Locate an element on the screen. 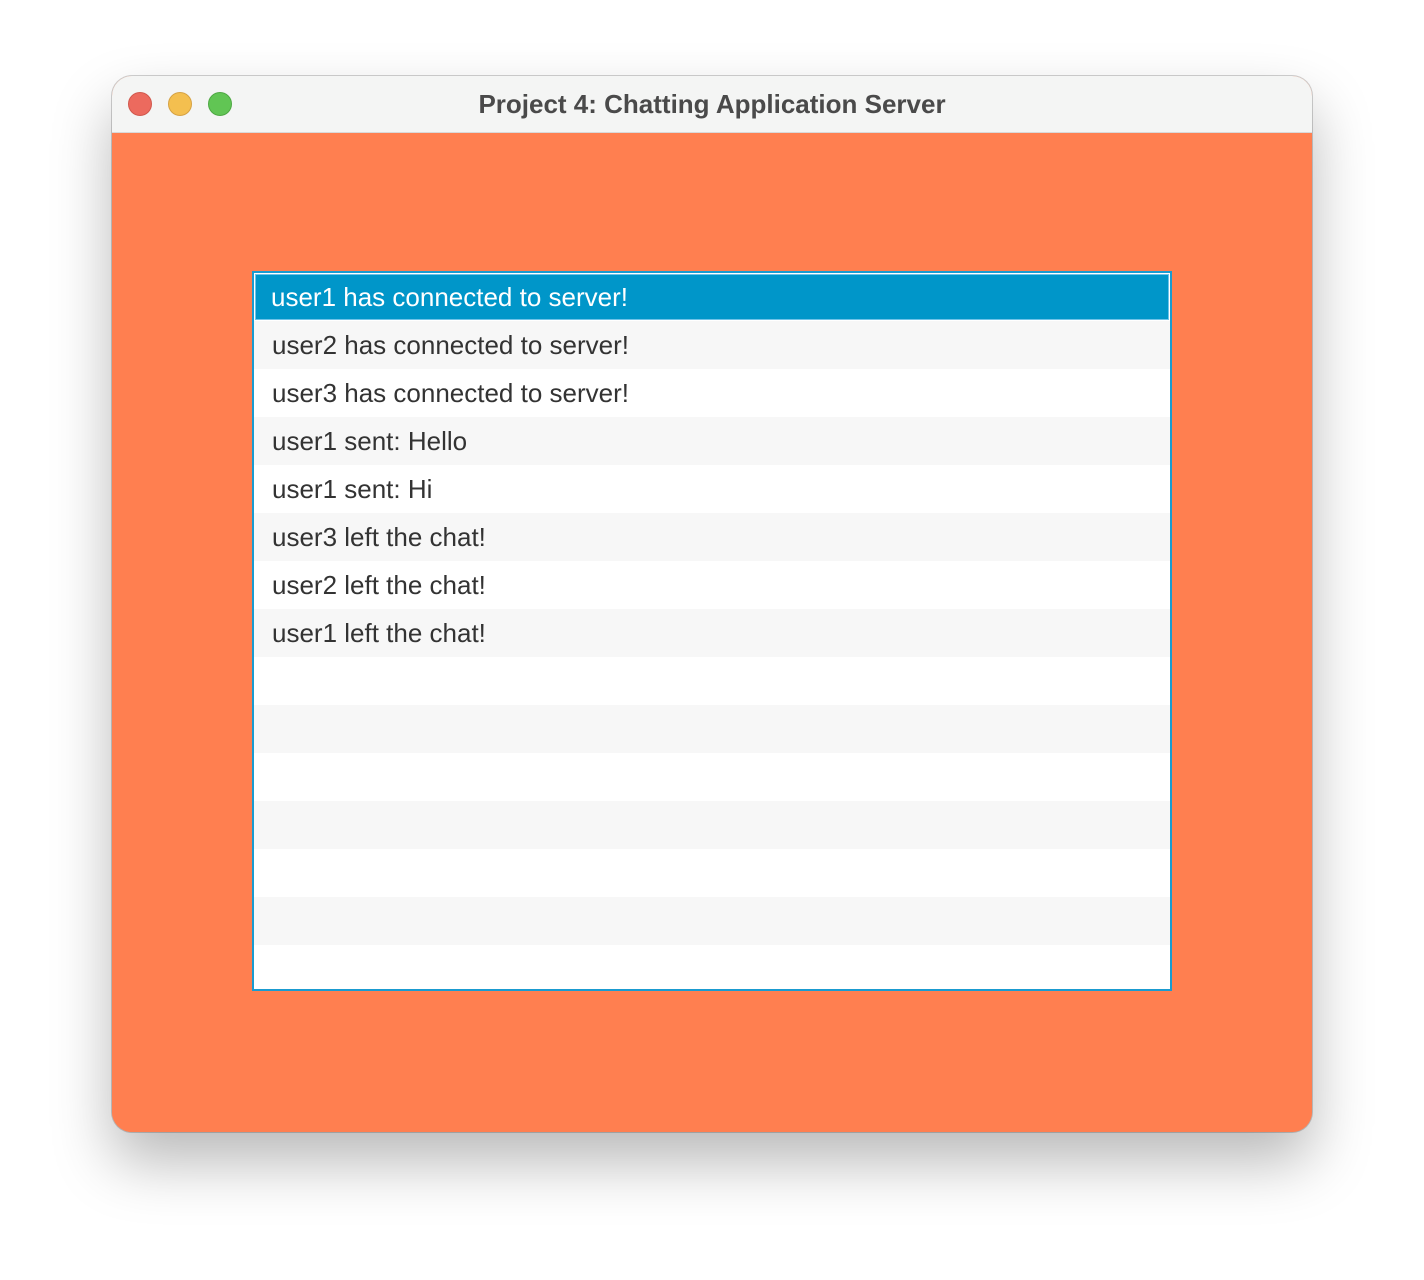 This screenshot has width=1424, height=1280. list-item: user2 has connected to server! is located at coordinates (712, 345).